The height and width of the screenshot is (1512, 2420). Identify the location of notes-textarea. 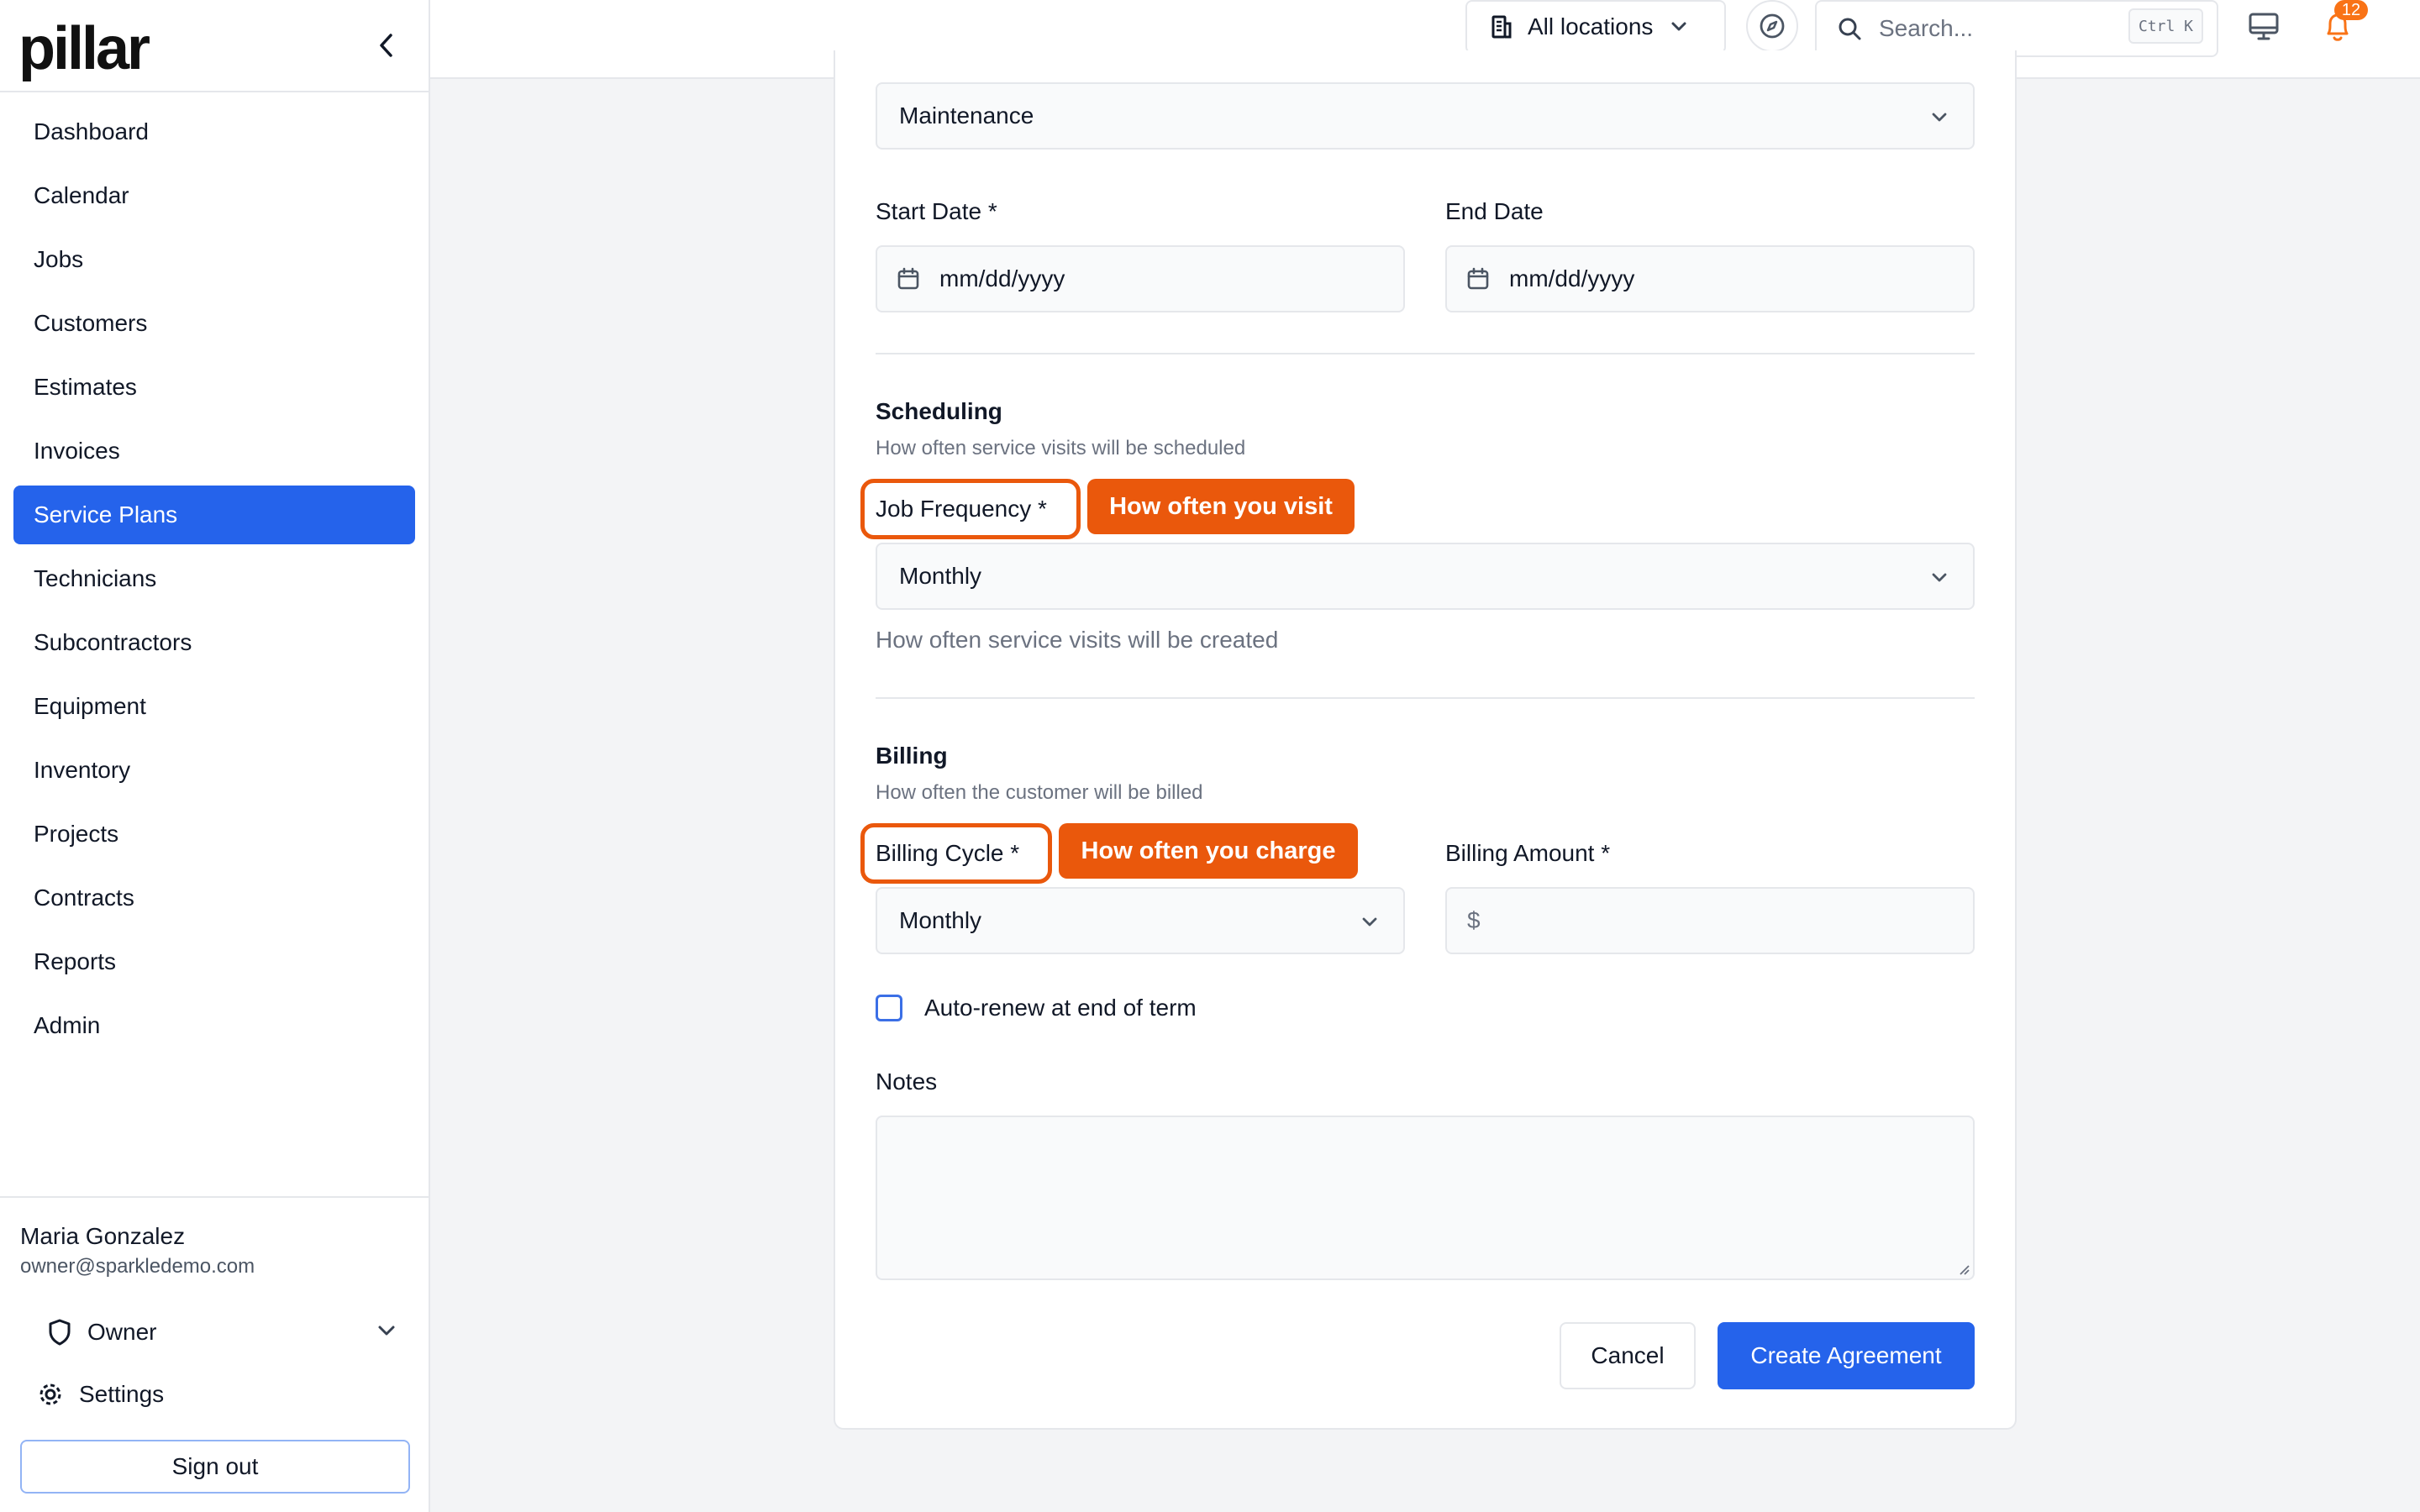
(1425, 1198).